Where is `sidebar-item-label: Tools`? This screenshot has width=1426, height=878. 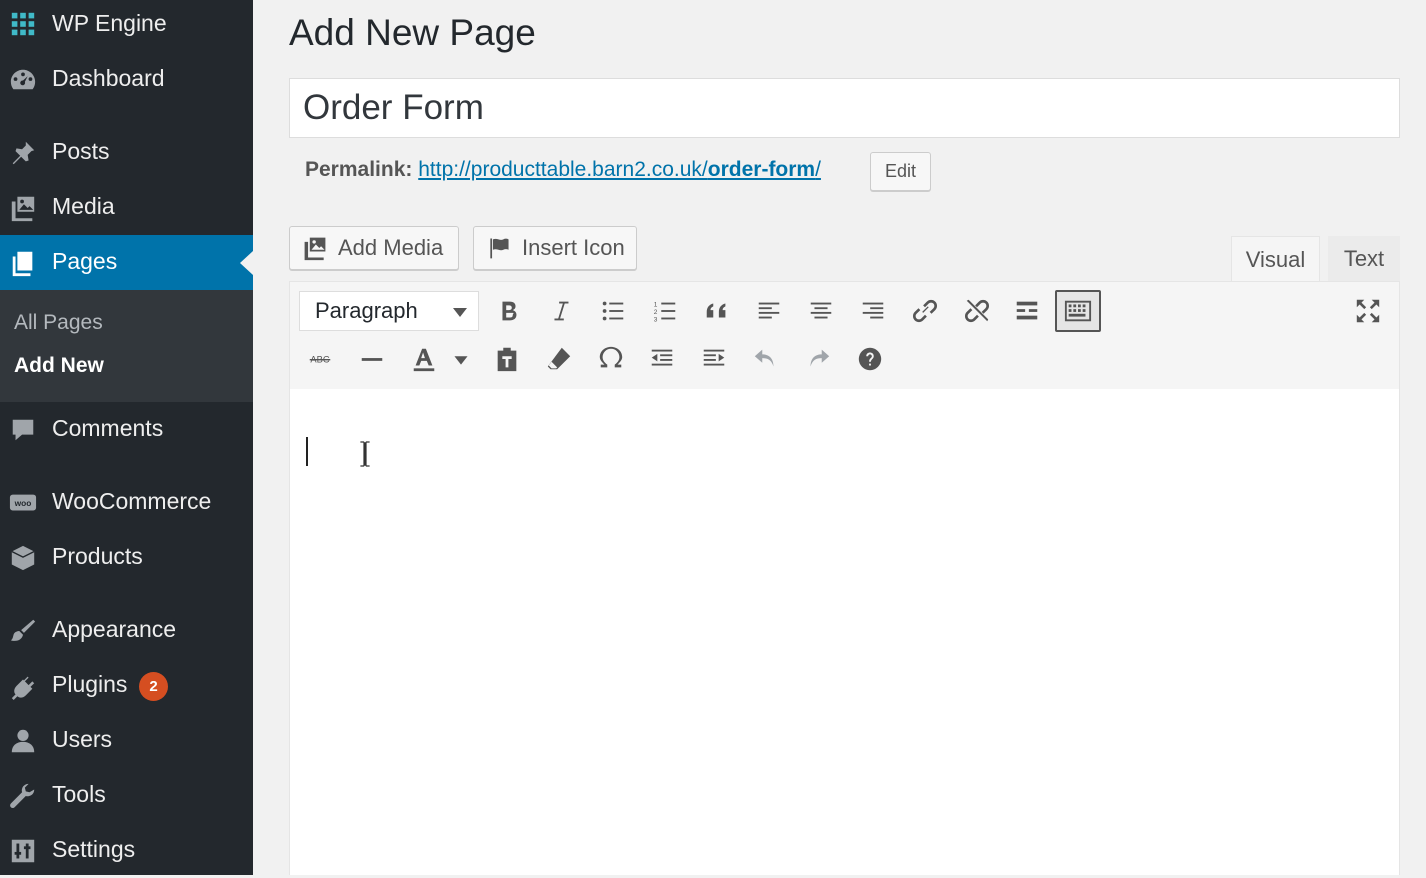 sidebar-item-label: Tools is located at coordinates (79, 794).